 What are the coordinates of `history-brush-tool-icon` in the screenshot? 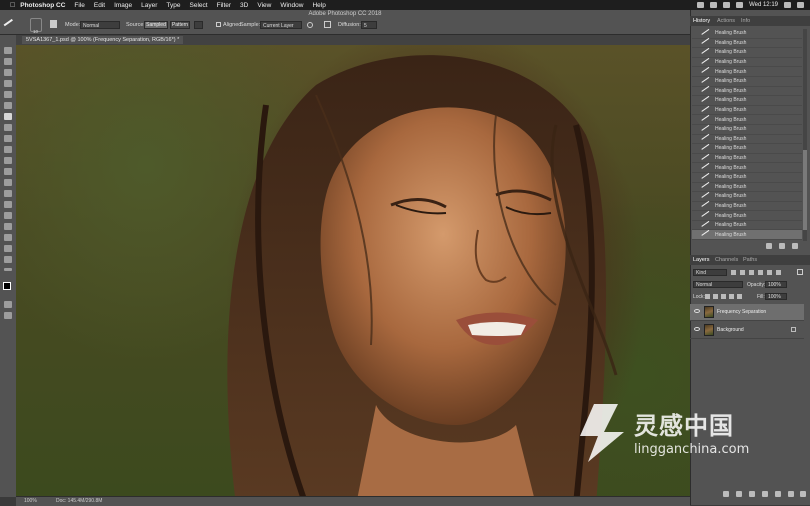 It's located at (8, 149).